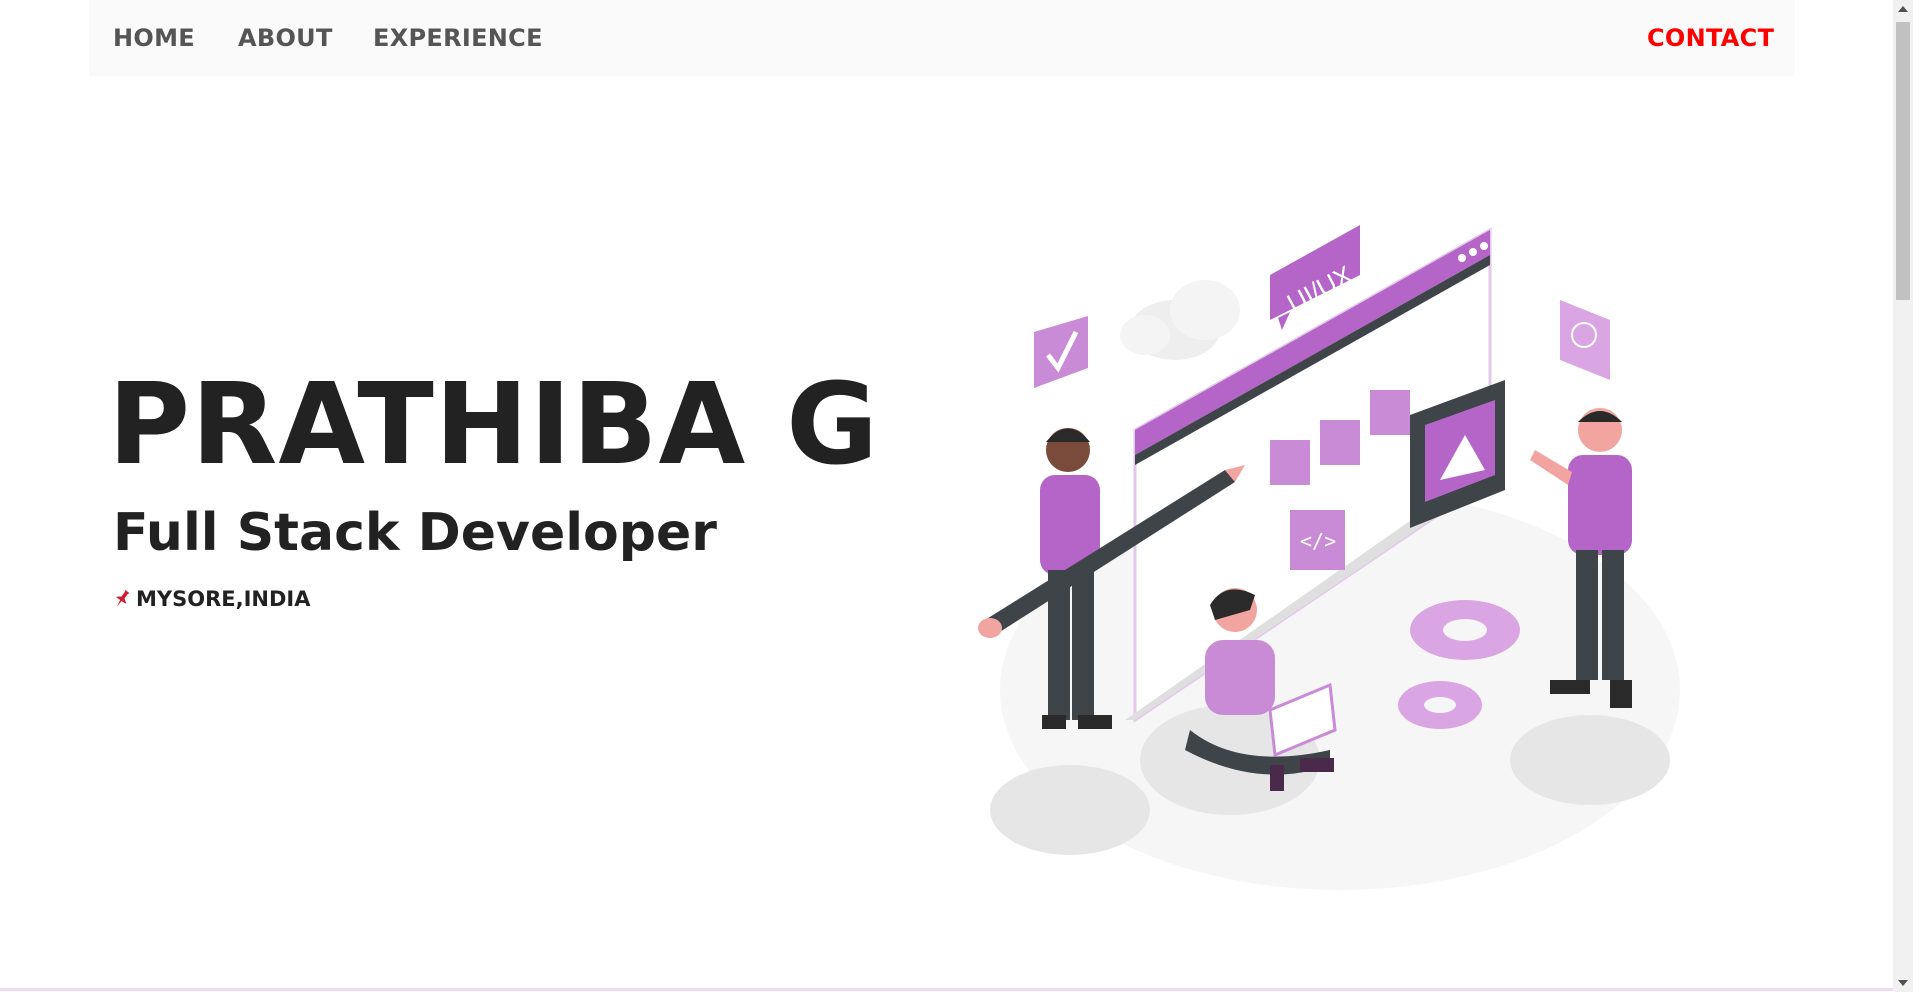  What do you see at coordinates (223, 599) in the screenshot?
I see `location-text: MYSORE,INDIA` at bounding box center [223, 599].